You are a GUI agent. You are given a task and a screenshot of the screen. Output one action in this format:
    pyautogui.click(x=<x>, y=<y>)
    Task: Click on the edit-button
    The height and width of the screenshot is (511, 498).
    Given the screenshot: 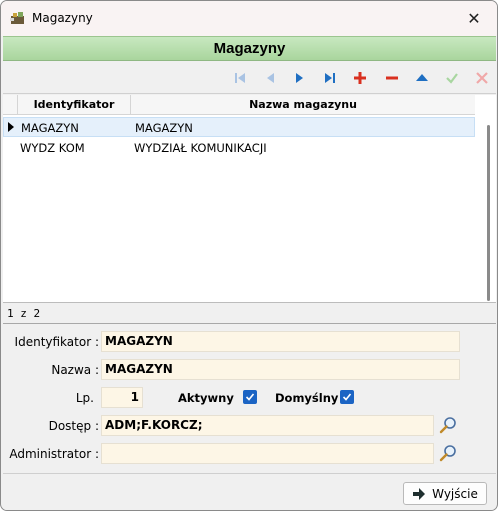 What is the action you would take?
    pyautogui.click(x=422, y=78)
    